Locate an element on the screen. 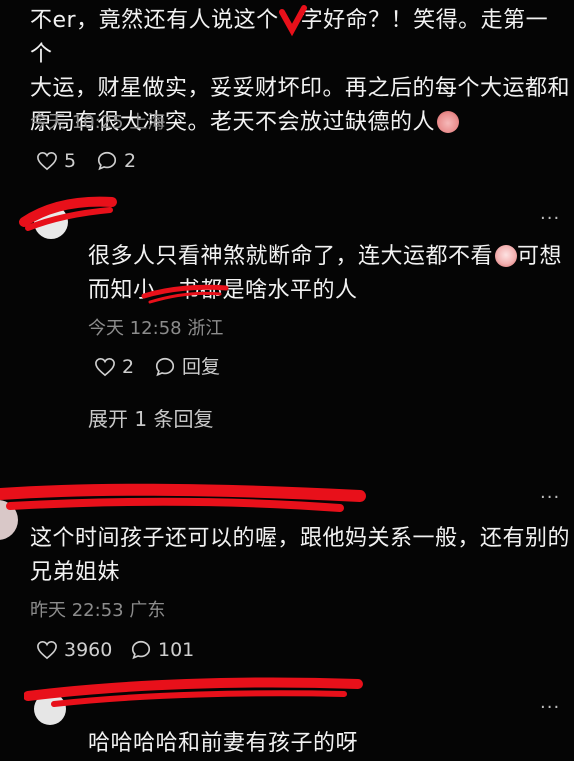  expand-replies-link: 展开 1 条回复 is located at coordinates (150, 419).